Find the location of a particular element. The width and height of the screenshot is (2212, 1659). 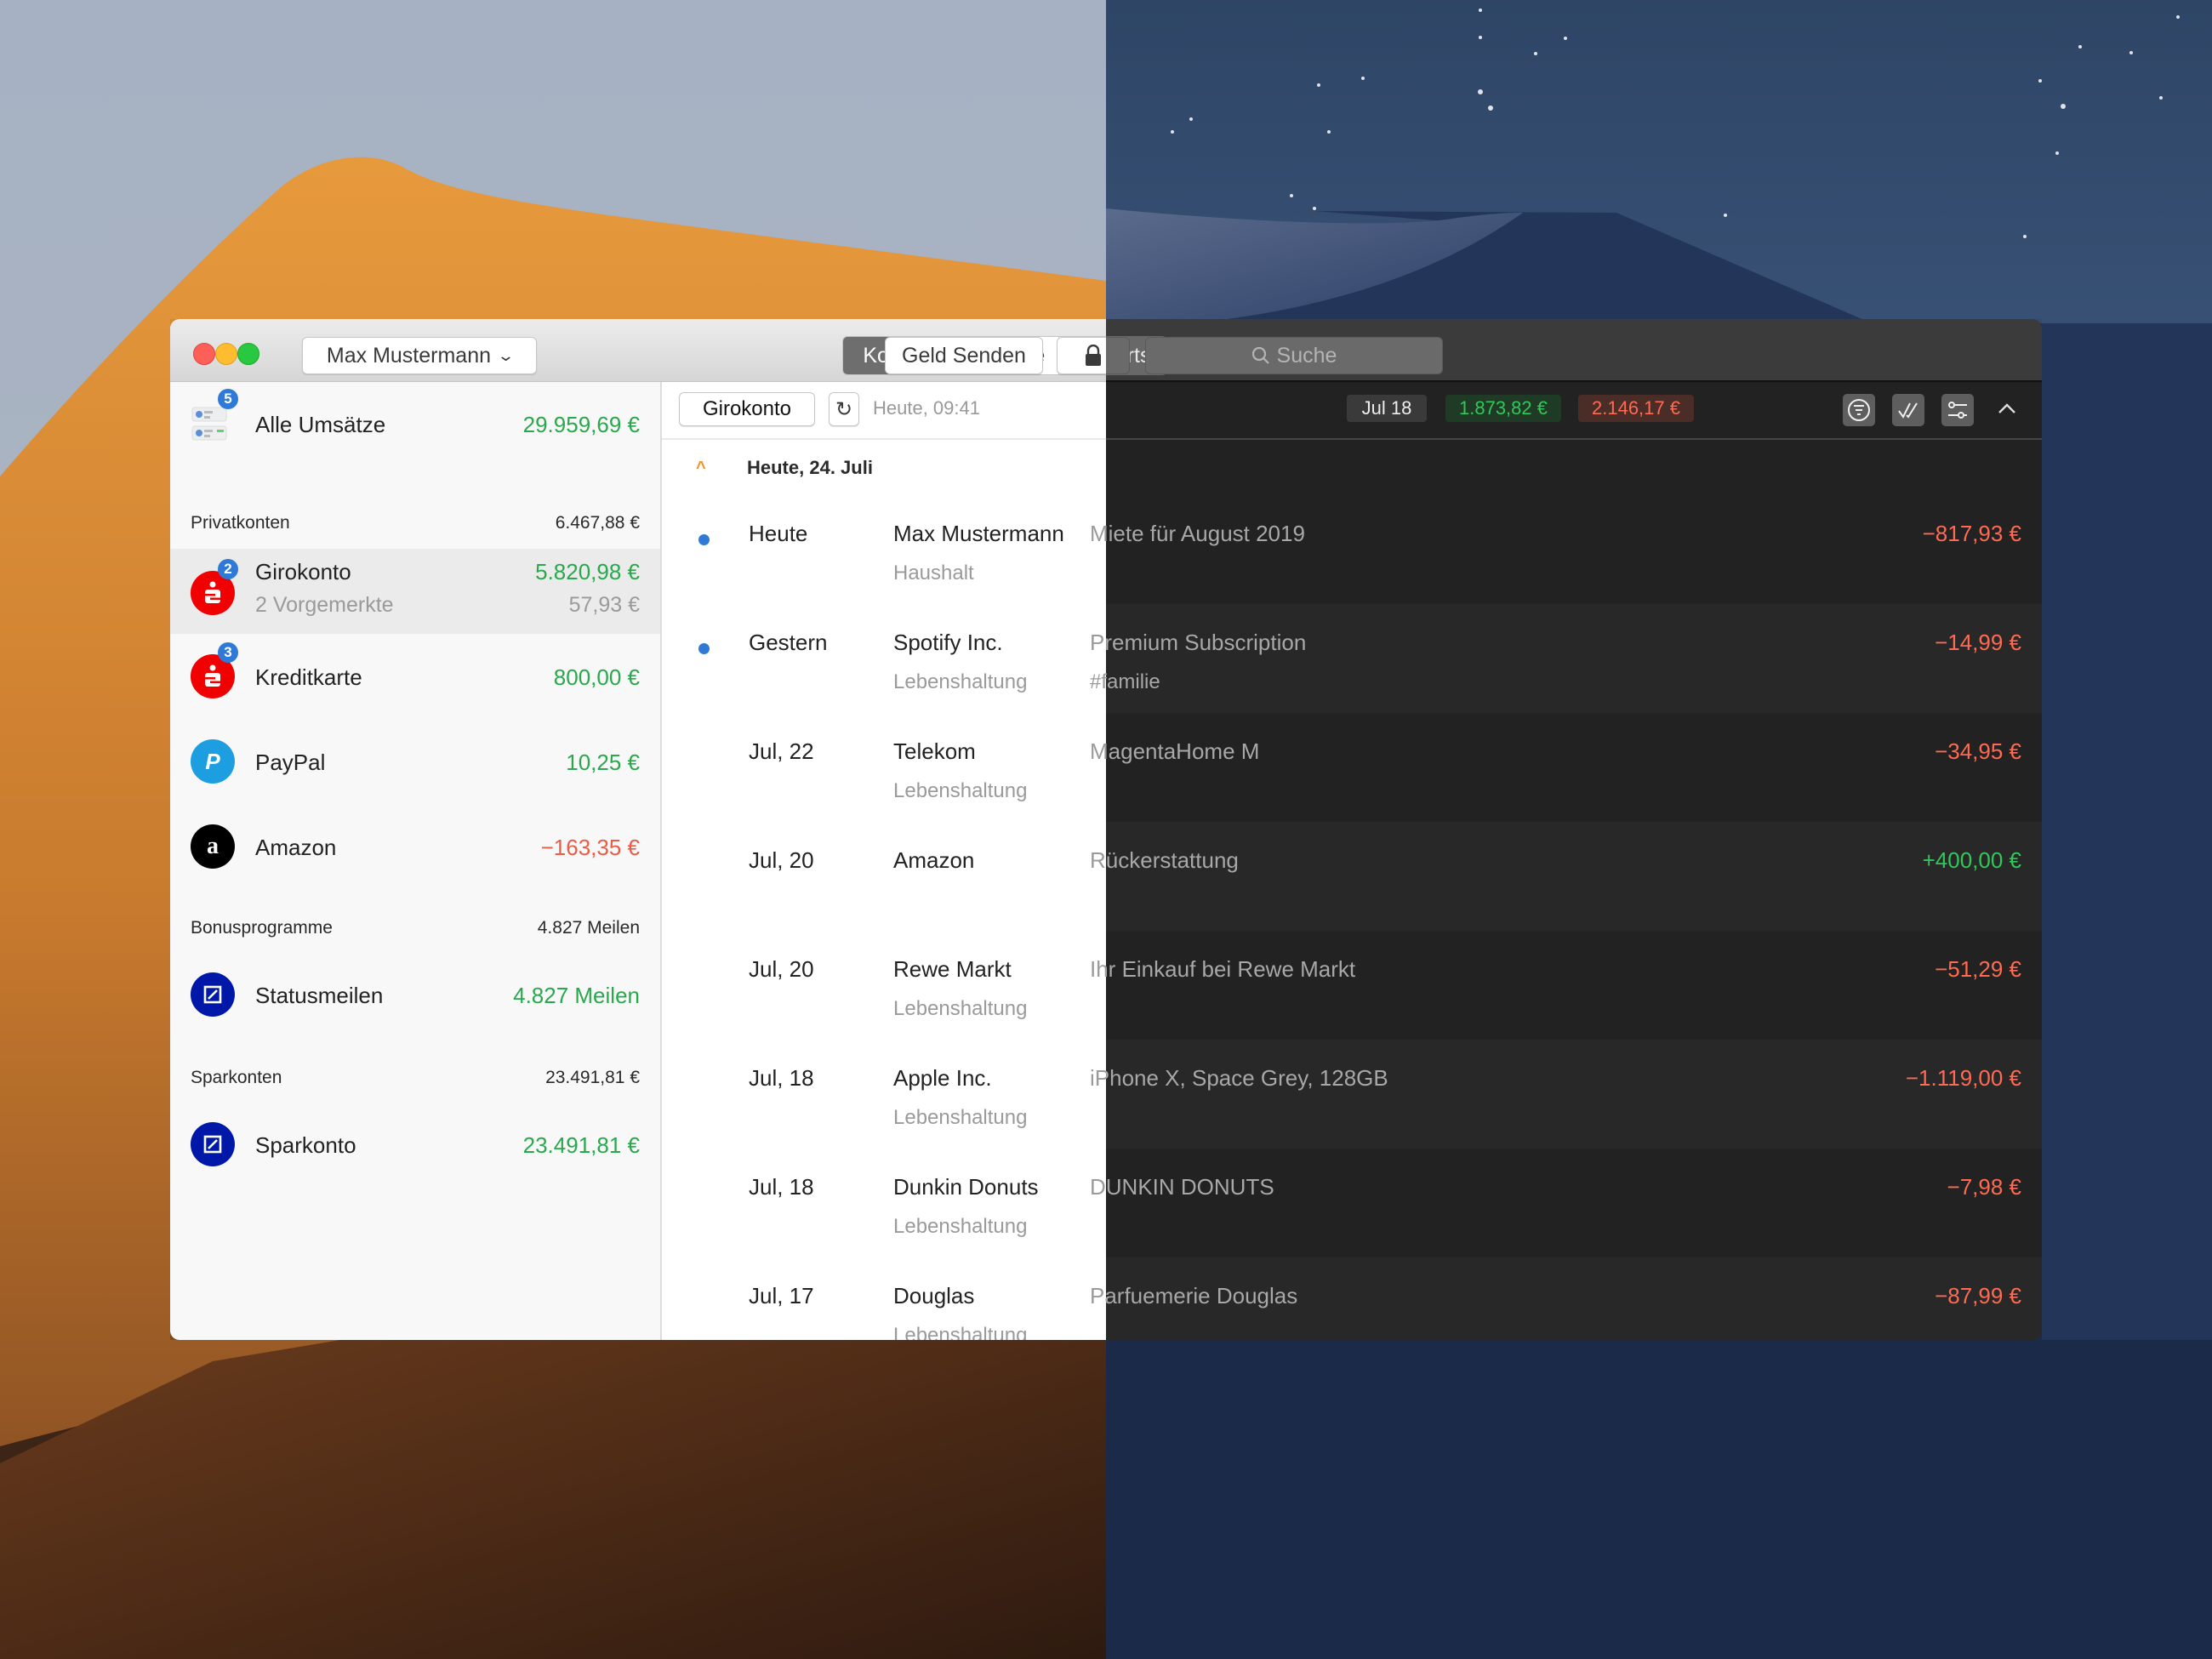

unread-dot-icon is located at coordinates (704, 539).